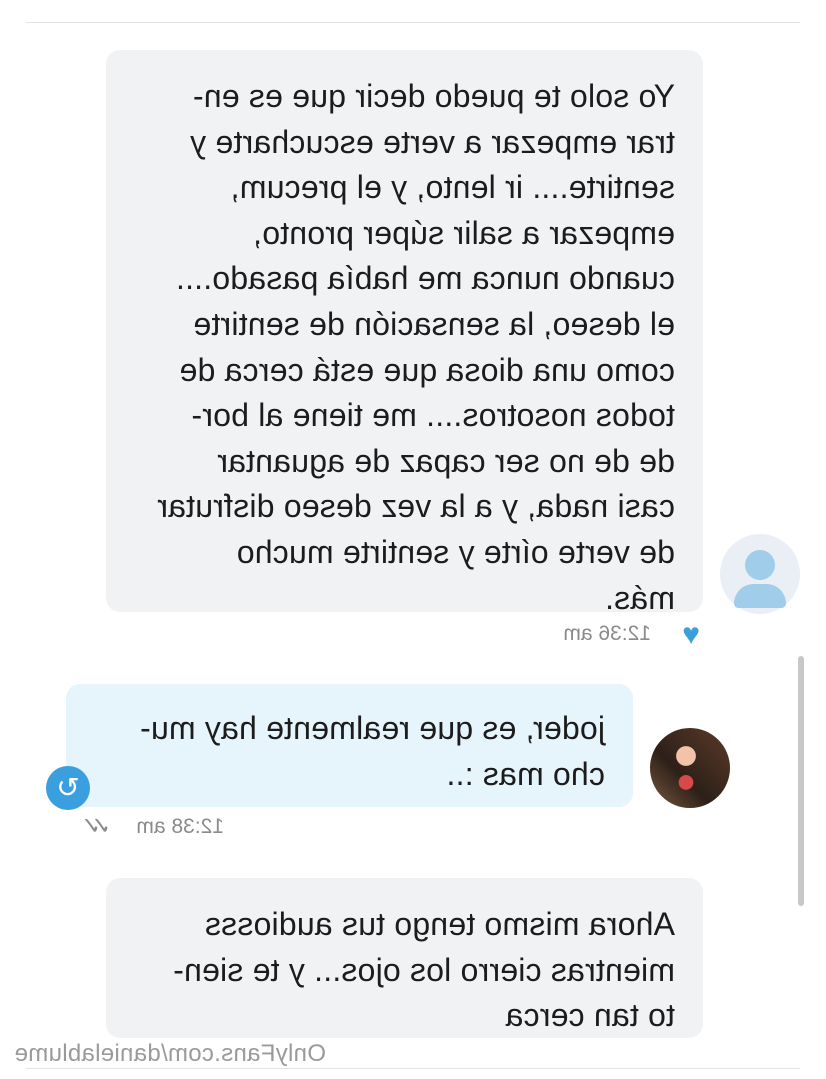 This screenshot has width=826, height=1079. I want to click on message-text-line: Yo solo te puedo decir que es en-, so click(433, 96).